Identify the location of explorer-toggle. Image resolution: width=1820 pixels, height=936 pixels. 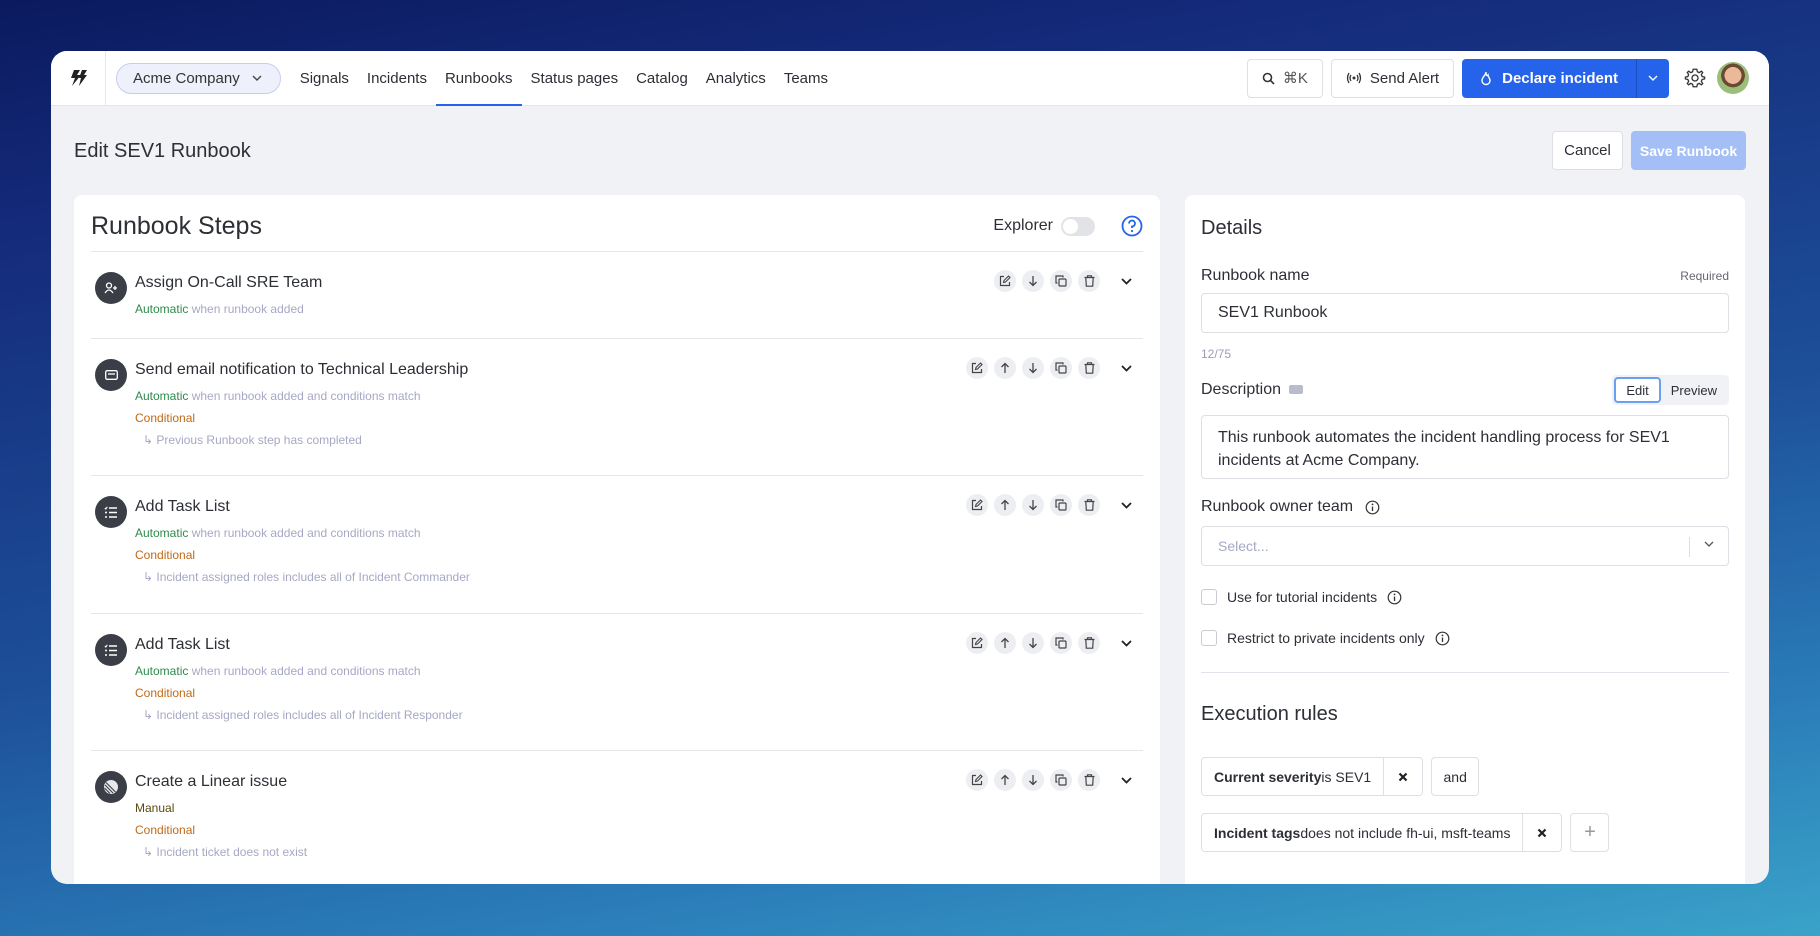
(1078, 226).